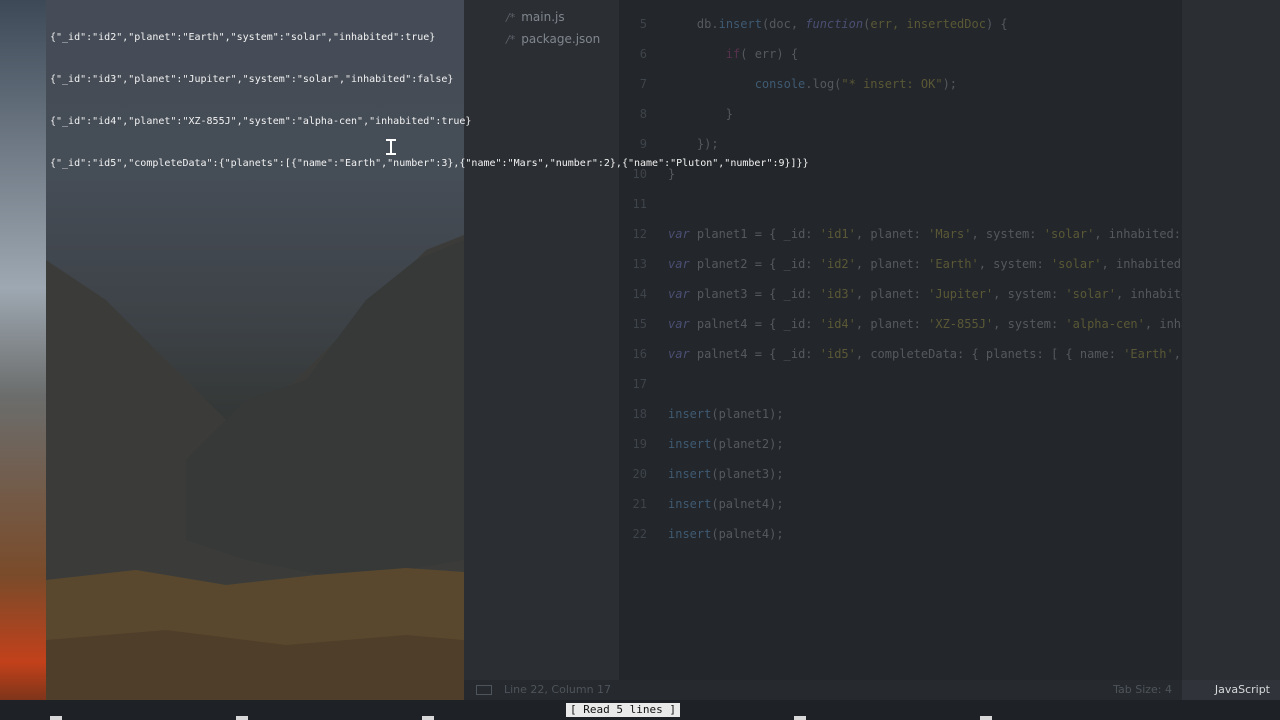  Describe the element at coordinates (1231, 690) in the screenshot. I see `syntax-language: JavaScript` at that location.